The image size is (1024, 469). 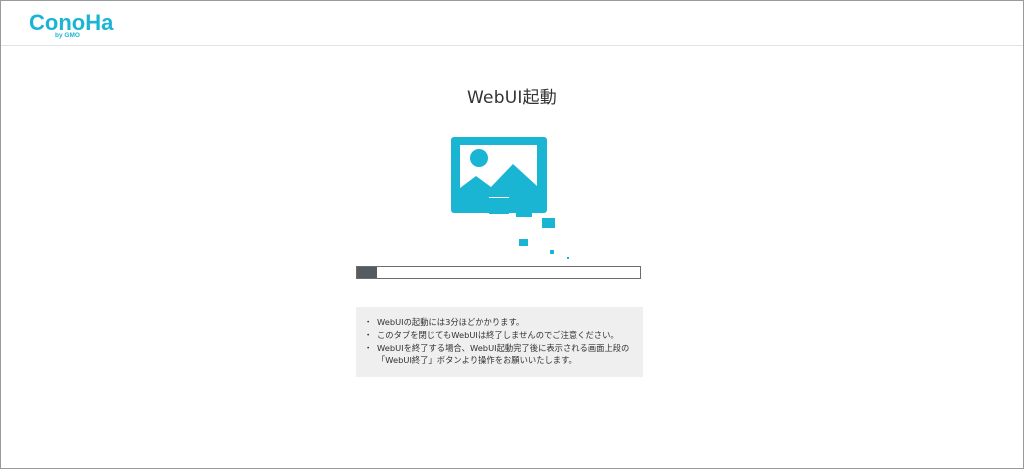 What do you see at coordinates (503, 348) in the screenshot?
I see `note-line: WebUIを終了する場合、WebUI起動完了後に表示される画面上段の` at bounding box center [503, 348].